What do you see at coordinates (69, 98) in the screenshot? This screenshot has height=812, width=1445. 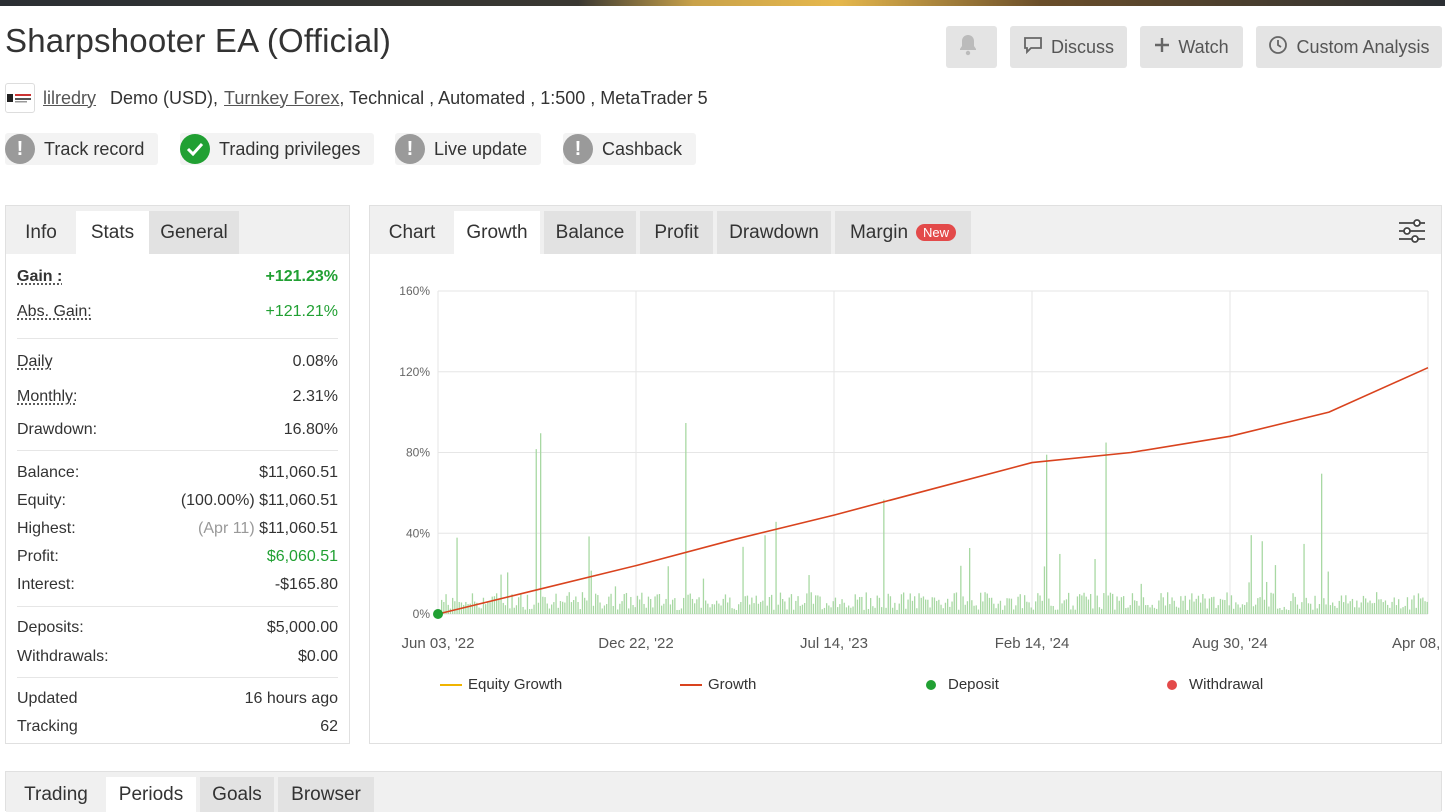 I see `author-link: lilredry` at bounding box center [69, 98].